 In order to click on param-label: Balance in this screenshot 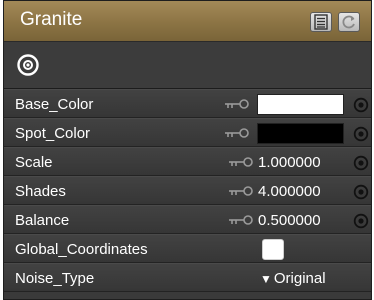, I will do `click(42, 220)`.